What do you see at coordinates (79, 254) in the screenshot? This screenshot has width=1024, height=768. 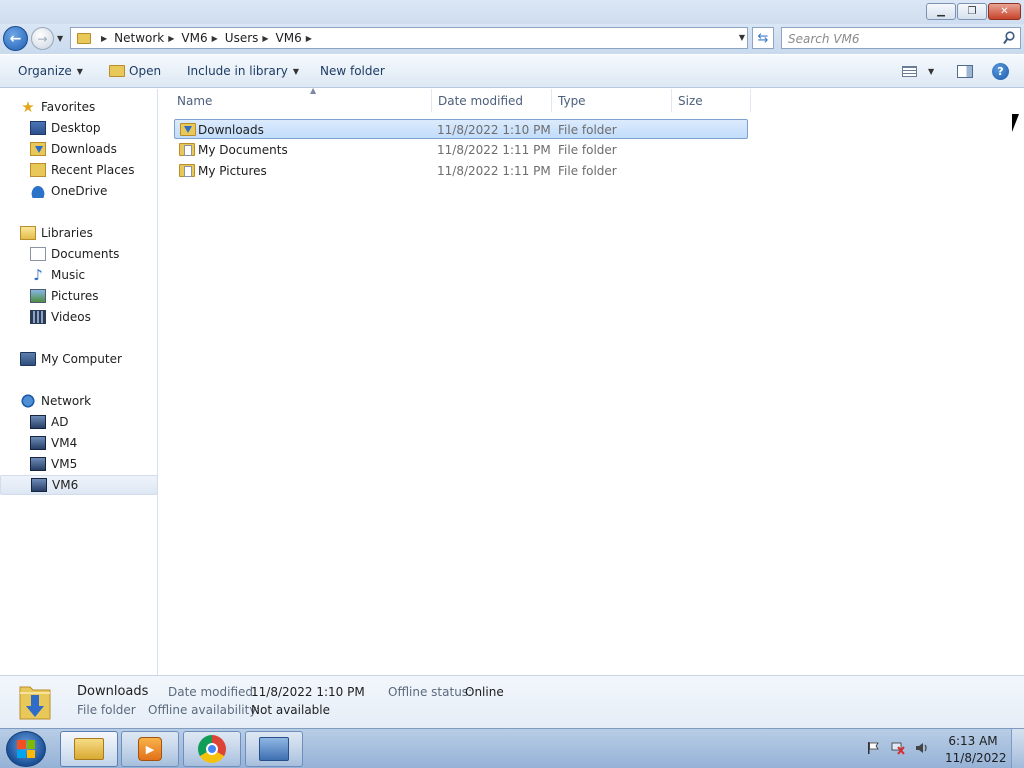 I see `nav-item-documents: Documents` at bounding box center [79, 254].